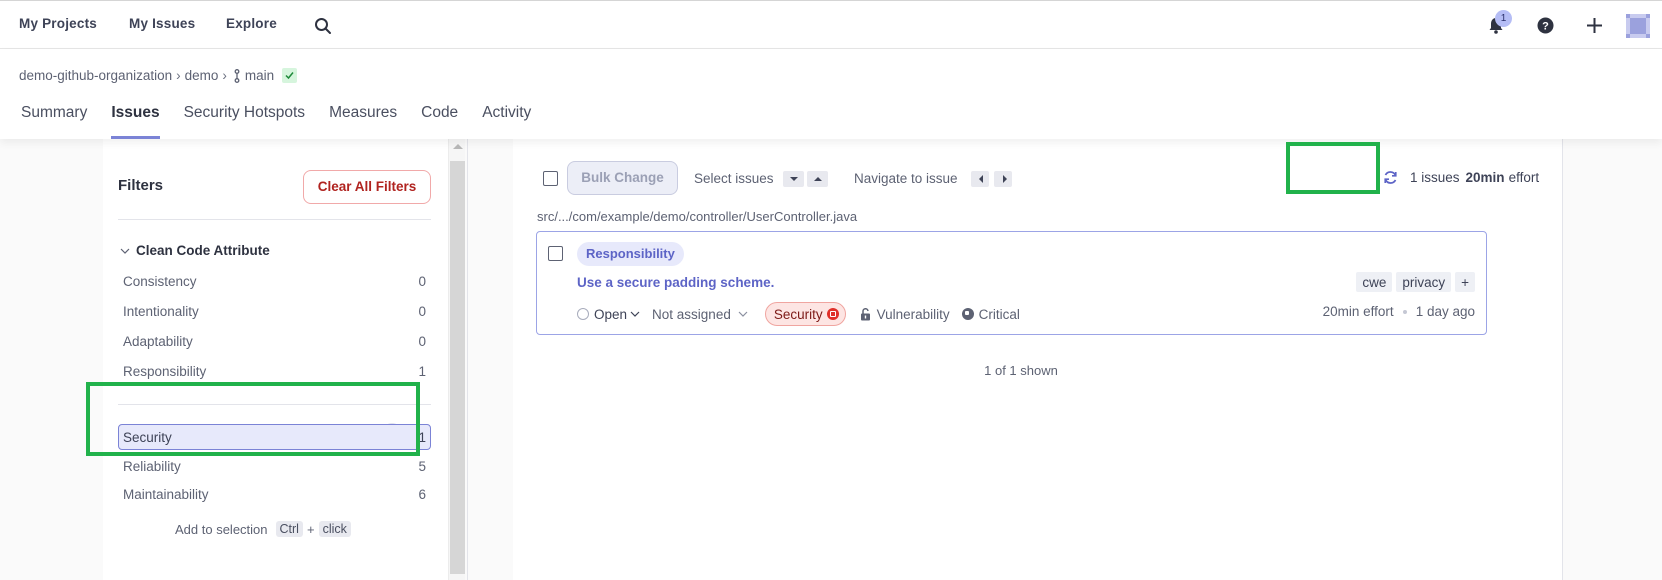 The width and height of the screenshot is (1662, 580). Describe the element at coordinates (906, 178) in the screenshot. I see `navigate-to-issue-label: Navigate to issue` at that location.